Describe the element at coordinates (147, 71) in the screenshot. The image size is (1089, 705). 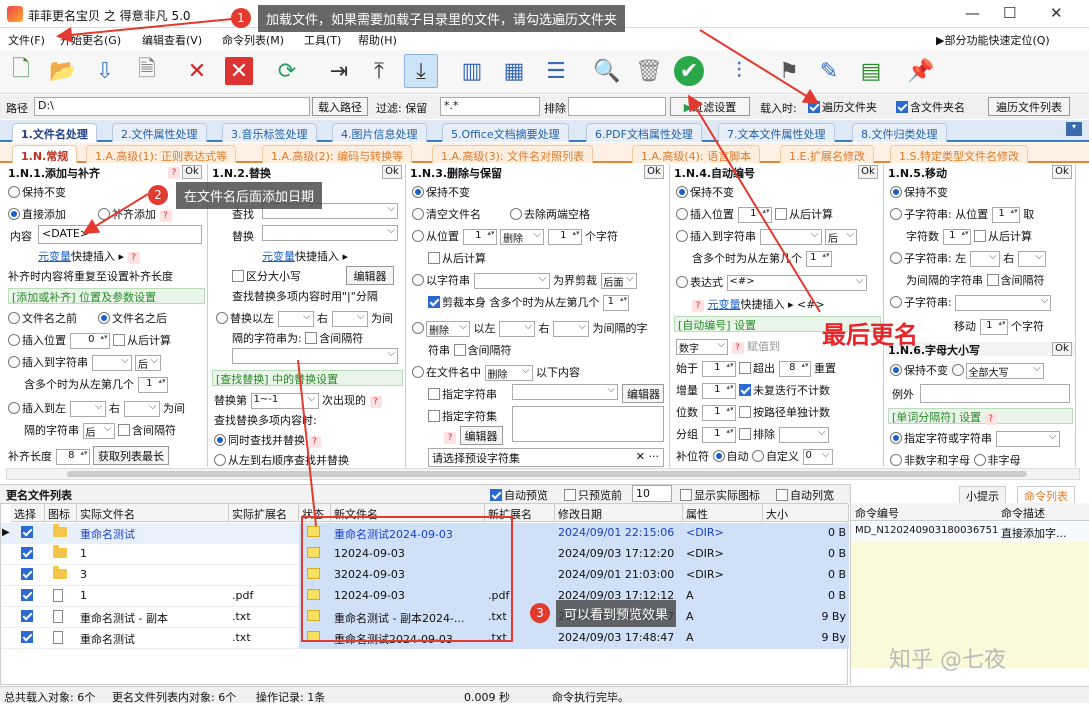
I see `export-icon: 🗎` at that location.